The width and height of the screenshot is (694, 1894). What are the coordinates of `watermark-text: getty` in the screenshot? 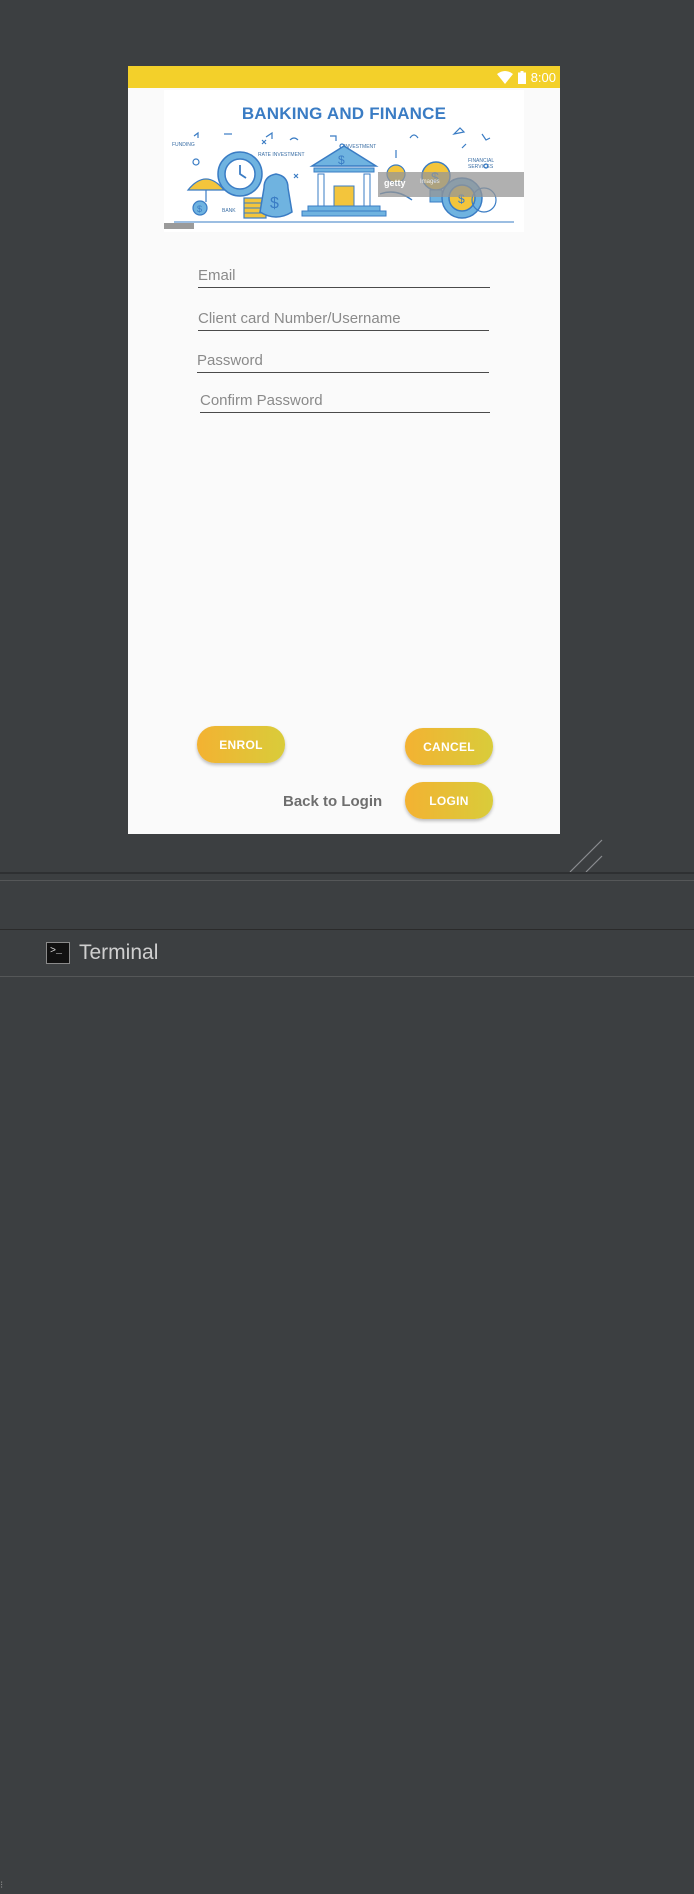 It's located at (395, 183).